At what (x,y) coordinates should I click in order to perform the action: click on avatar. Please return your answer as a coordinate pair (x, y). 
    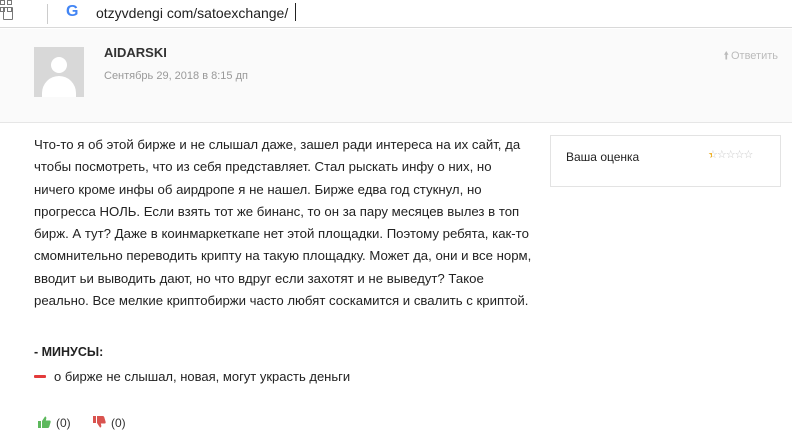
    Looking at the image, I should click on (59, 72).